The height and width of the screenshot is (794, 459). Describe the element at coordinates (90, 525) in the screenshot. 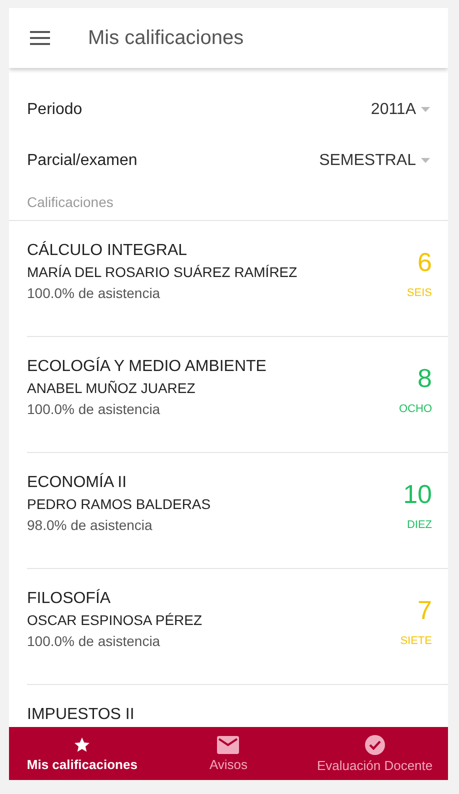

I see `attendance-text: 98.0% de asistencia` at that location.